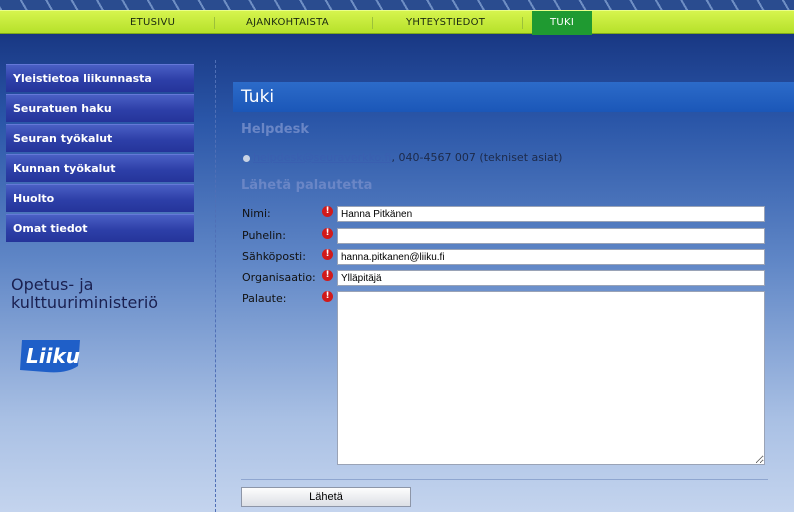  I want to click on helpdesk-info: , 040-4567 007 (tekniset asiat), so click(477, 157).